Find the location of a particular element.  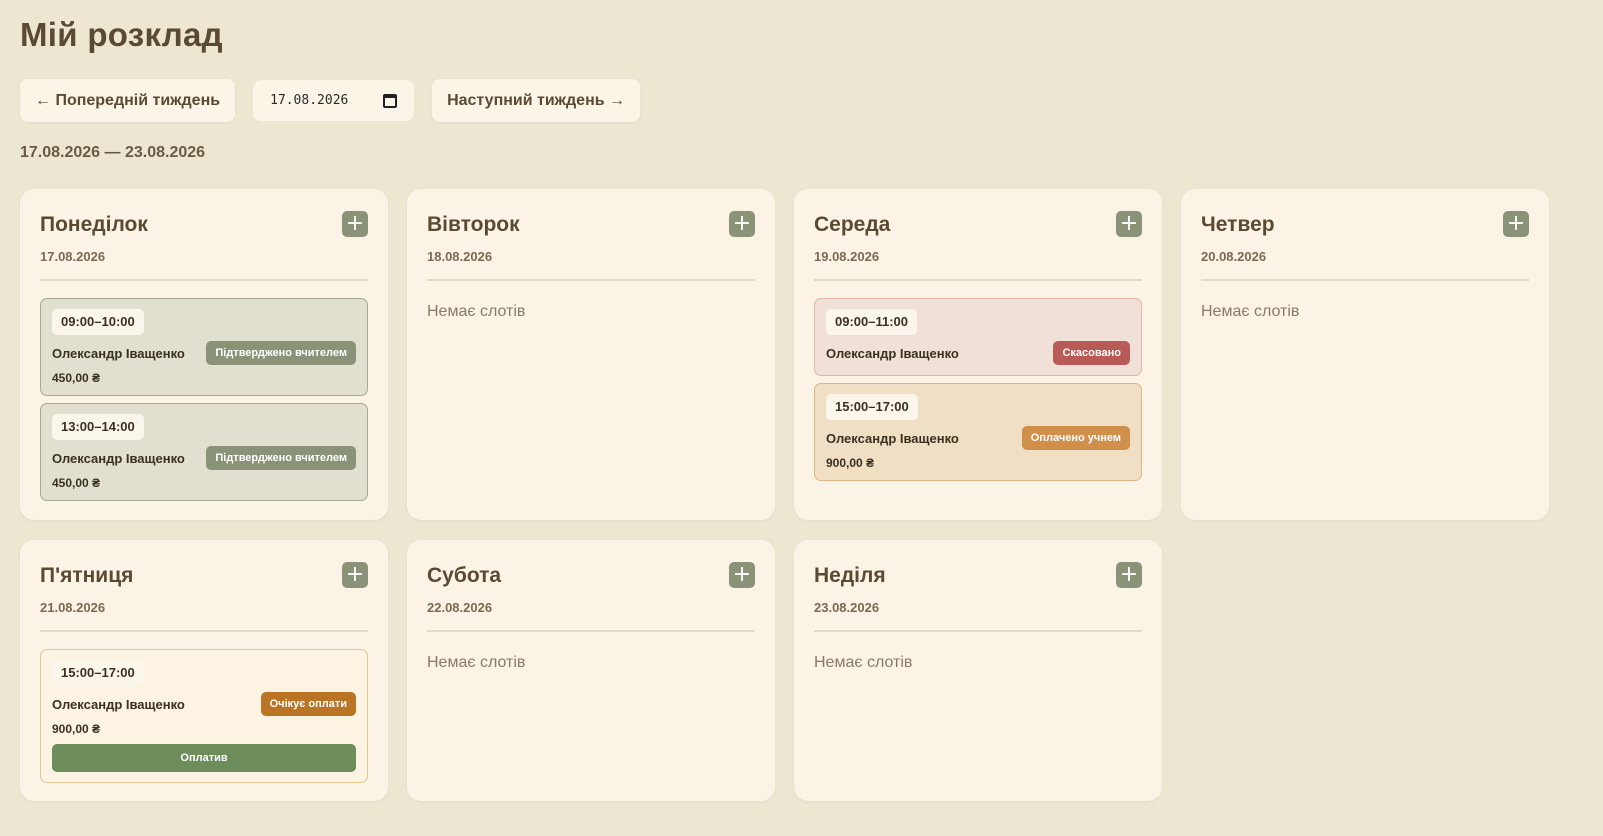

day-title: Середа is located at coordinates (852, 224).